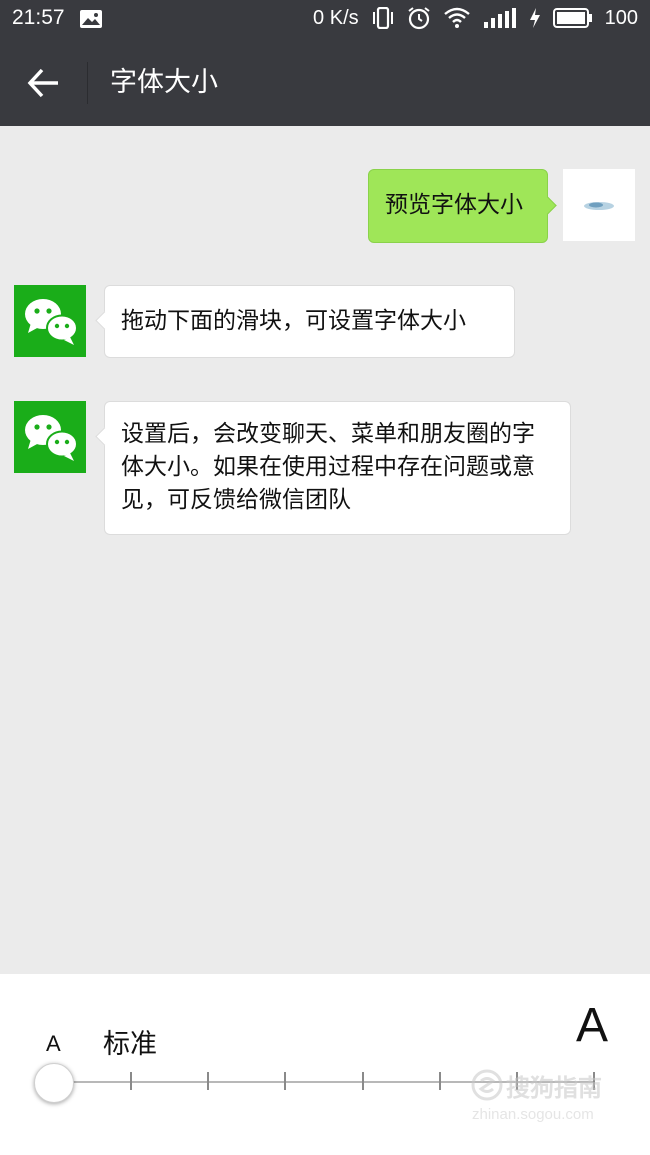 This screenshot has height=1155, width=650. I want to click on page-title: 字体大小, so click(164, 82).